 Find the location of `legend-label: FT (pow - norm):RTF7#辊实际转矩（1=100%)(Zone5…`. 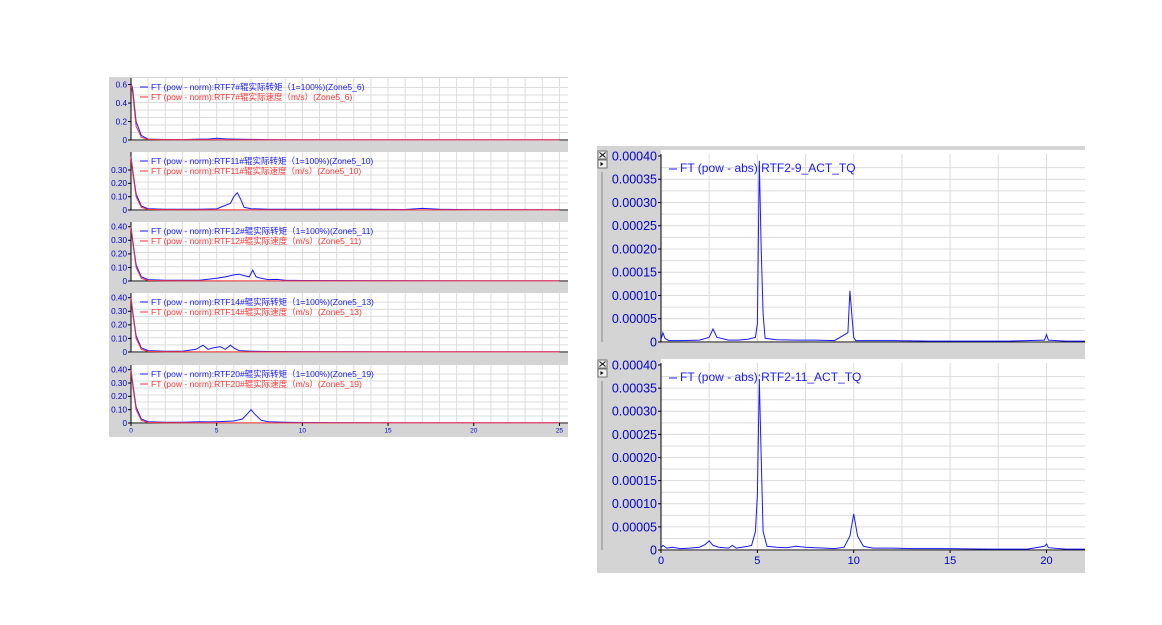

legend-label: FT (pow - norm):RTF7#辊实际转矩（1=100%)(Zone5… is located at coordinates (258, 87).